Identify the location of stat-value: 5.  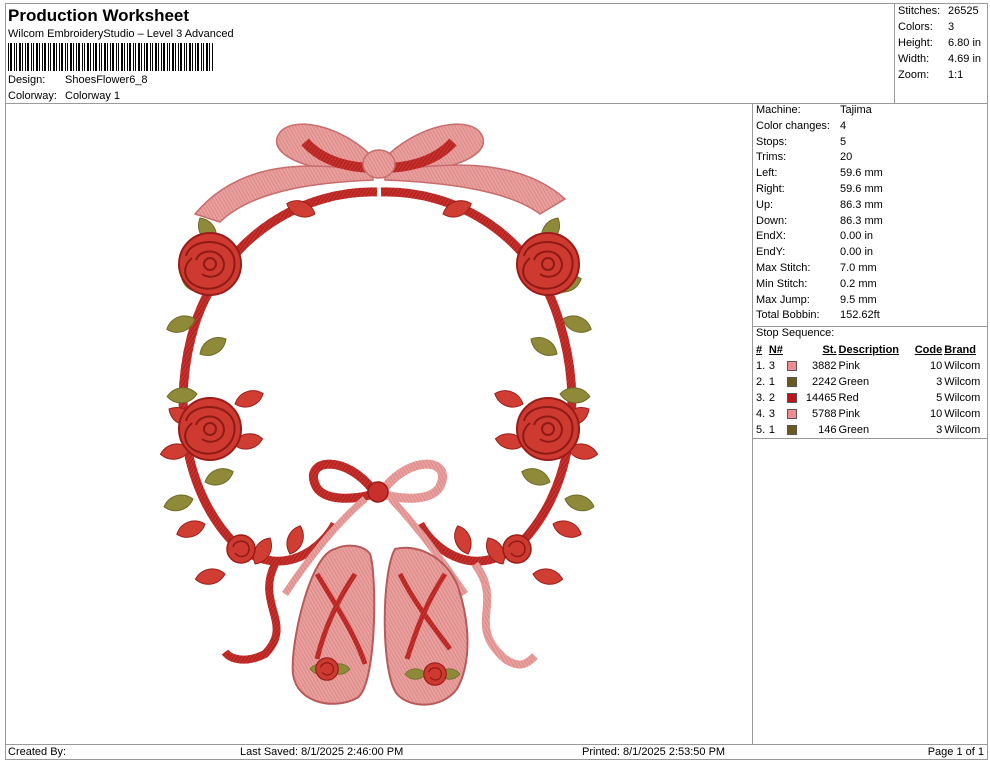
(843, 141).